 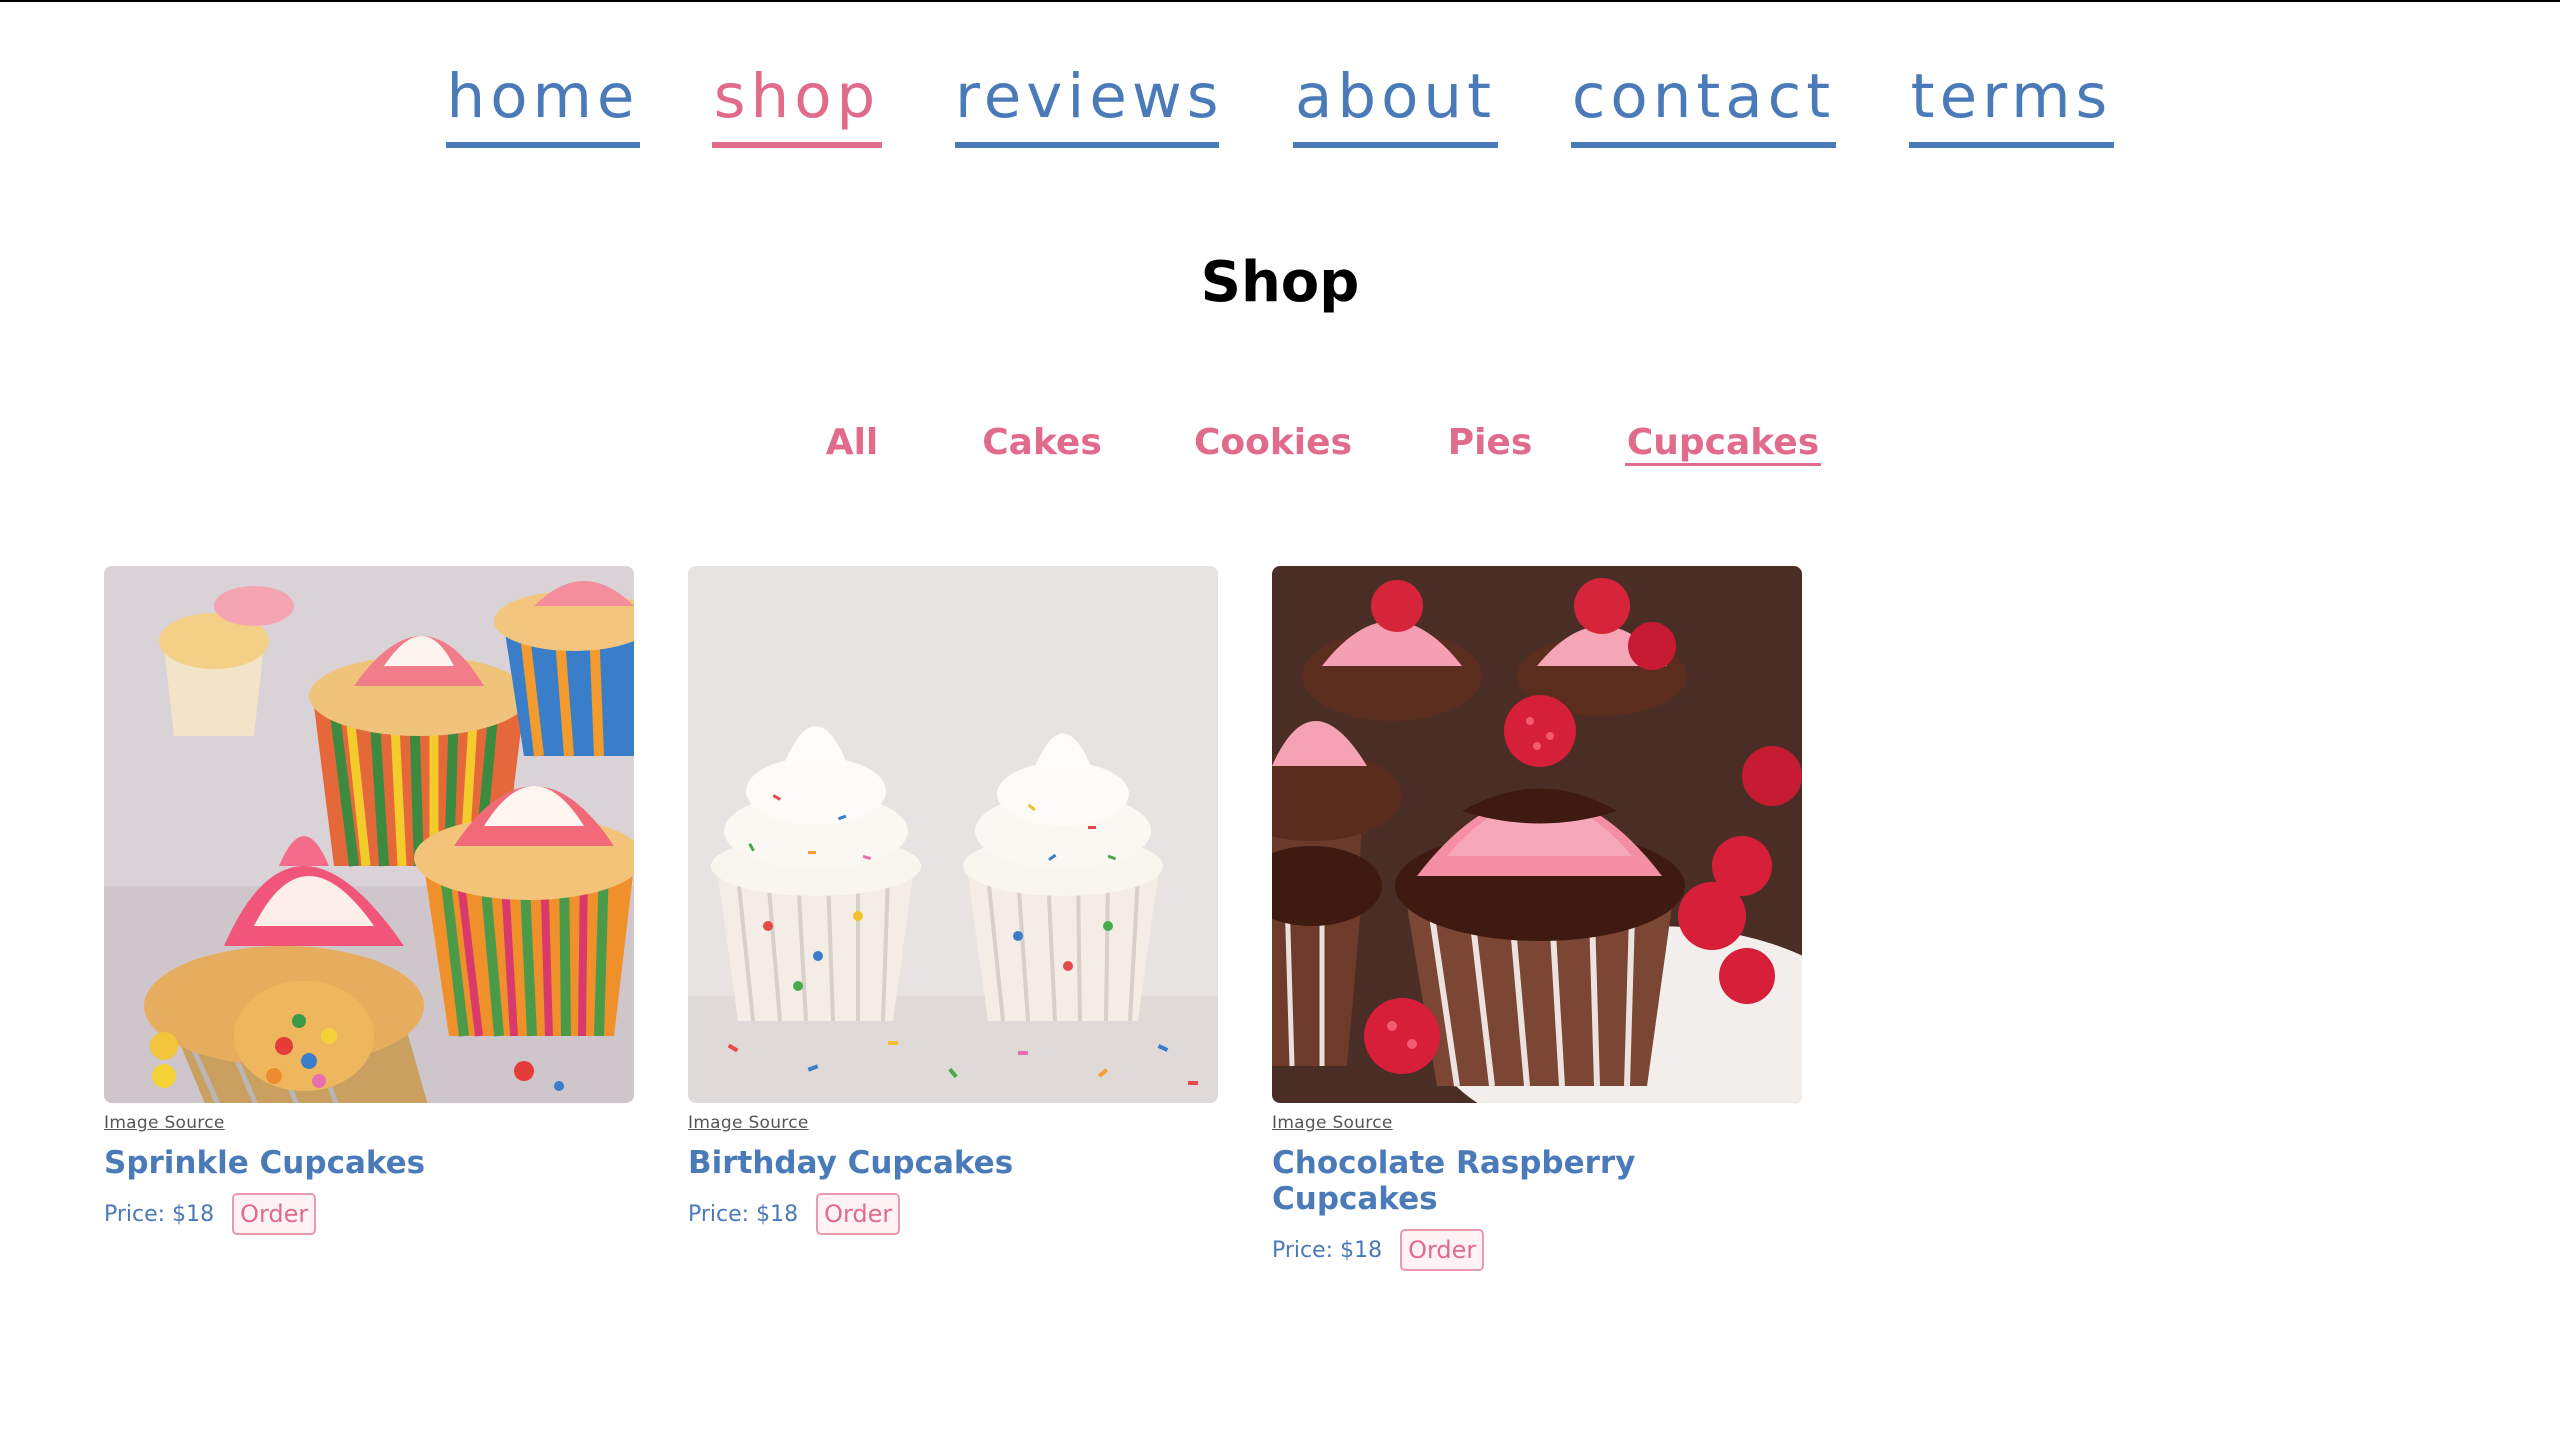 What do you see at coordinates (1280, 112) in the screenshot?
I see `main-nav: home shop reviews about contact terms` at bounding box center [1280, 112].